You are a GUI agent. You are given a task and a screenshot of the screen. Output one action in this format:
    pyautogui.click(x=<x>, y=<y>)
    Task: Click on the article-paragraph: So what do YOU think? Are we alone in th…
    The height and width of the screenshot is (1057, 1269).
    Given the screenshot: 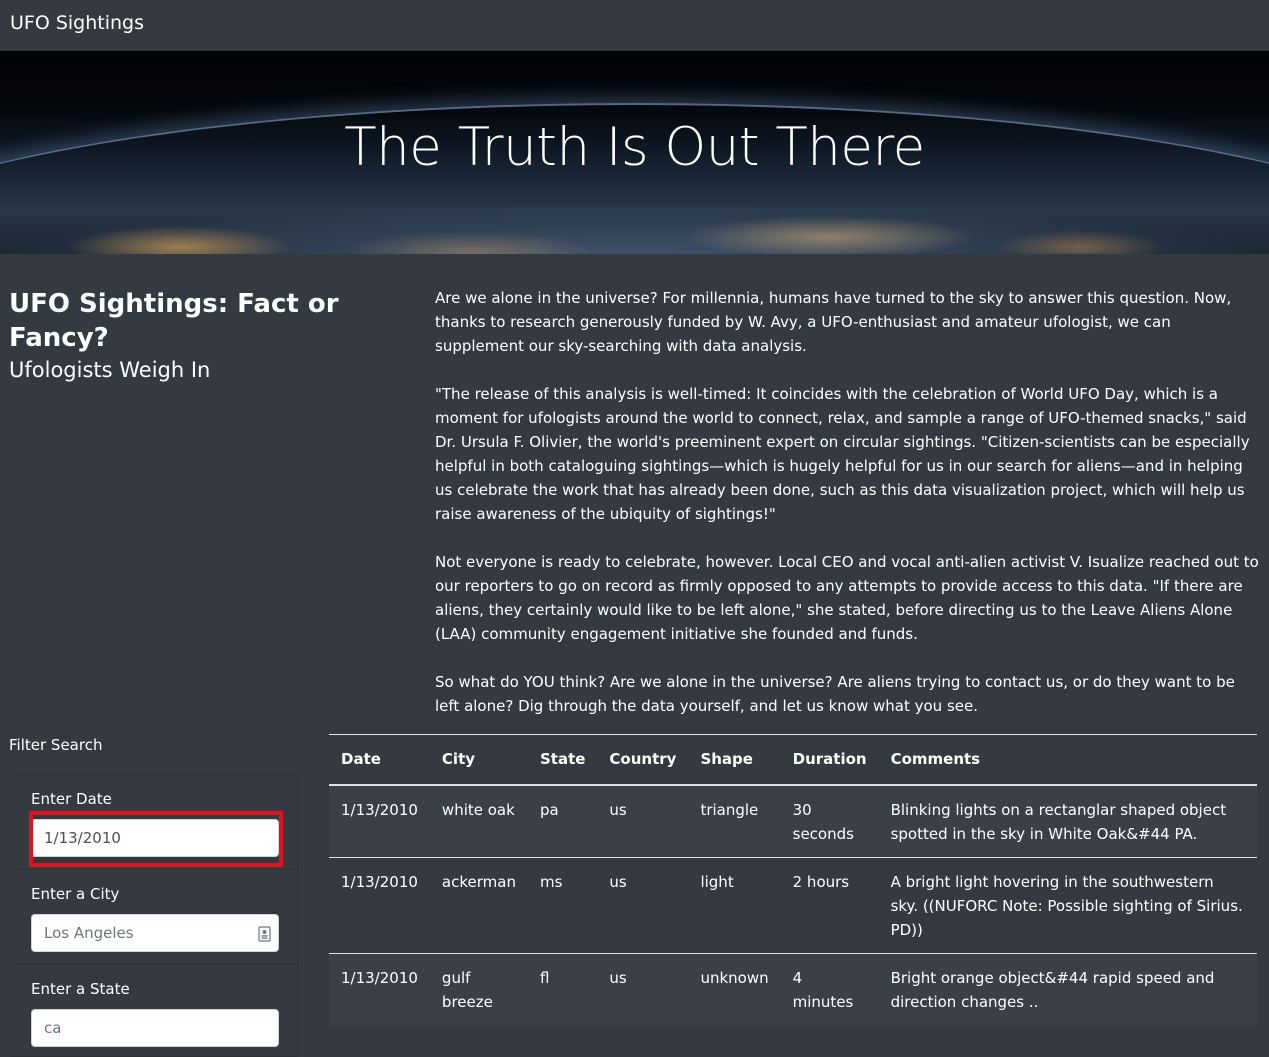 What is the action you would take?
    pyautogui.click(x=835, y=694)
    